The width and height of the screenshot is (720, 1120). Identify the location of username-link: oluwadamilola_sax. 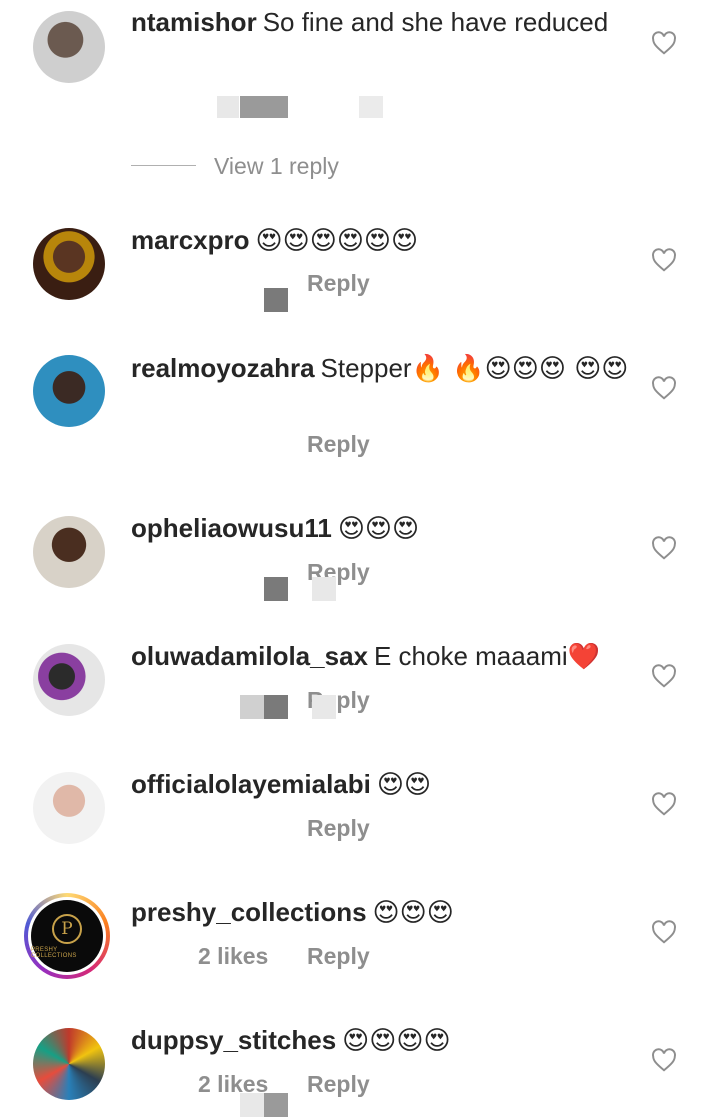
(249, 656).